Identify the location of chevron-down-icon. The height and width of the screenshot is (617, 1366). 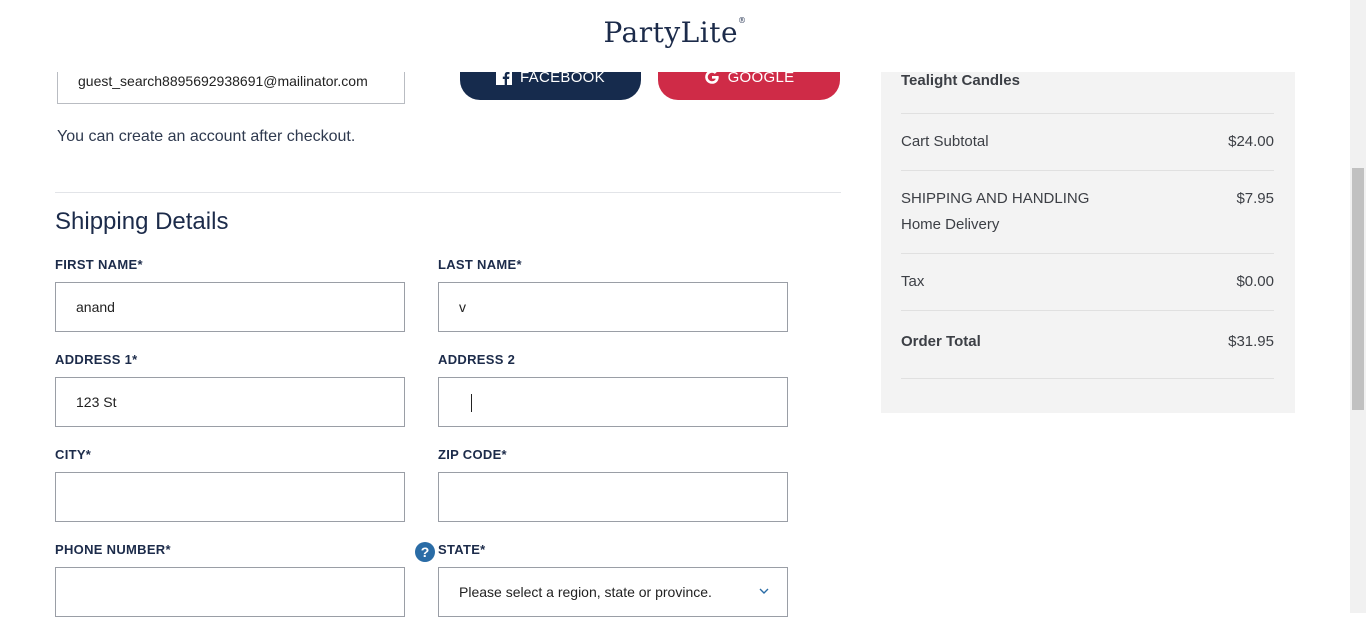
(764, 591).